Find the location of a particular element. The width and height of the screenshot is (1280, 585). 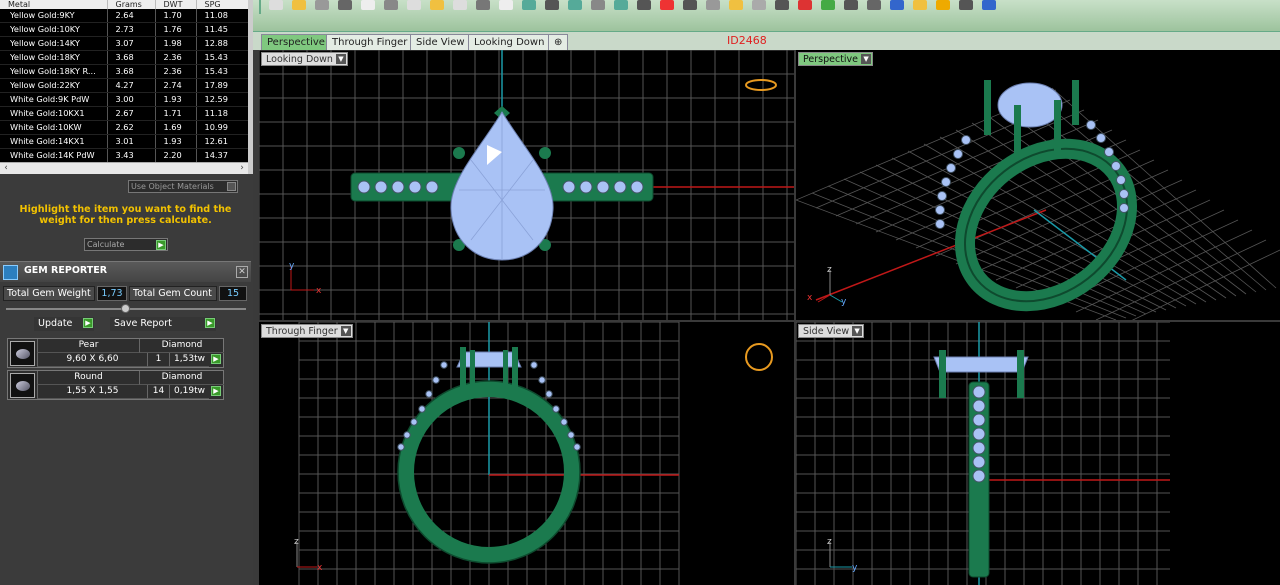

tab-through-finger: Through Finger is located at coordinates (370, 42).